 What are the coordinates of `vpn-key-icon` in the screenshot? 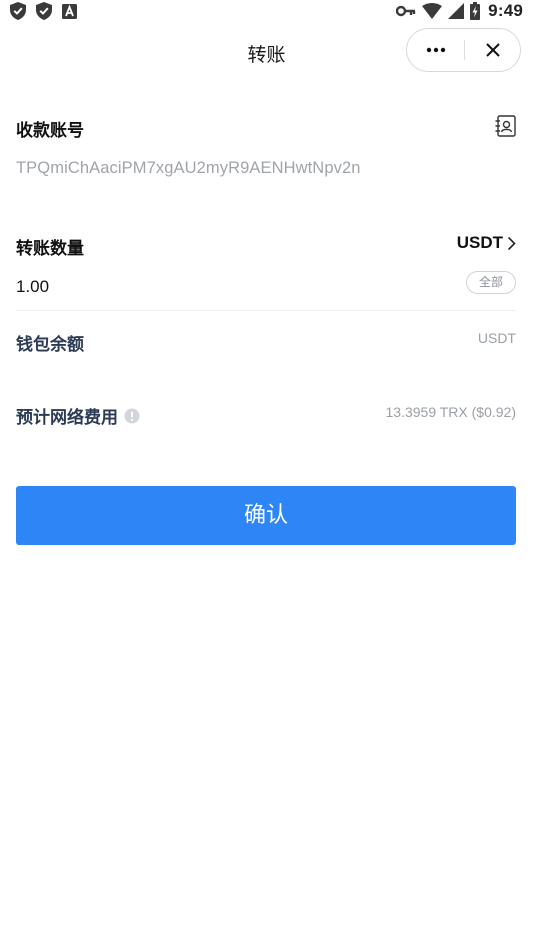 It's located at (406, 11).